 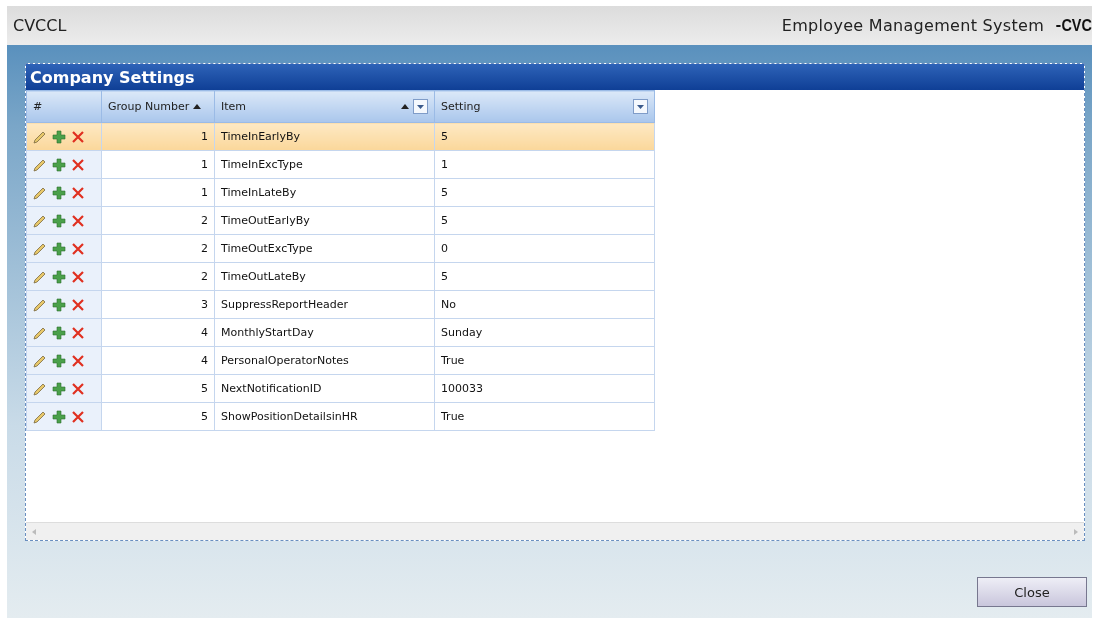 What do you see at coordinates (544, 388) in the screenshot?
I see `table-cell: 100033` at bounding box center [544, 388].